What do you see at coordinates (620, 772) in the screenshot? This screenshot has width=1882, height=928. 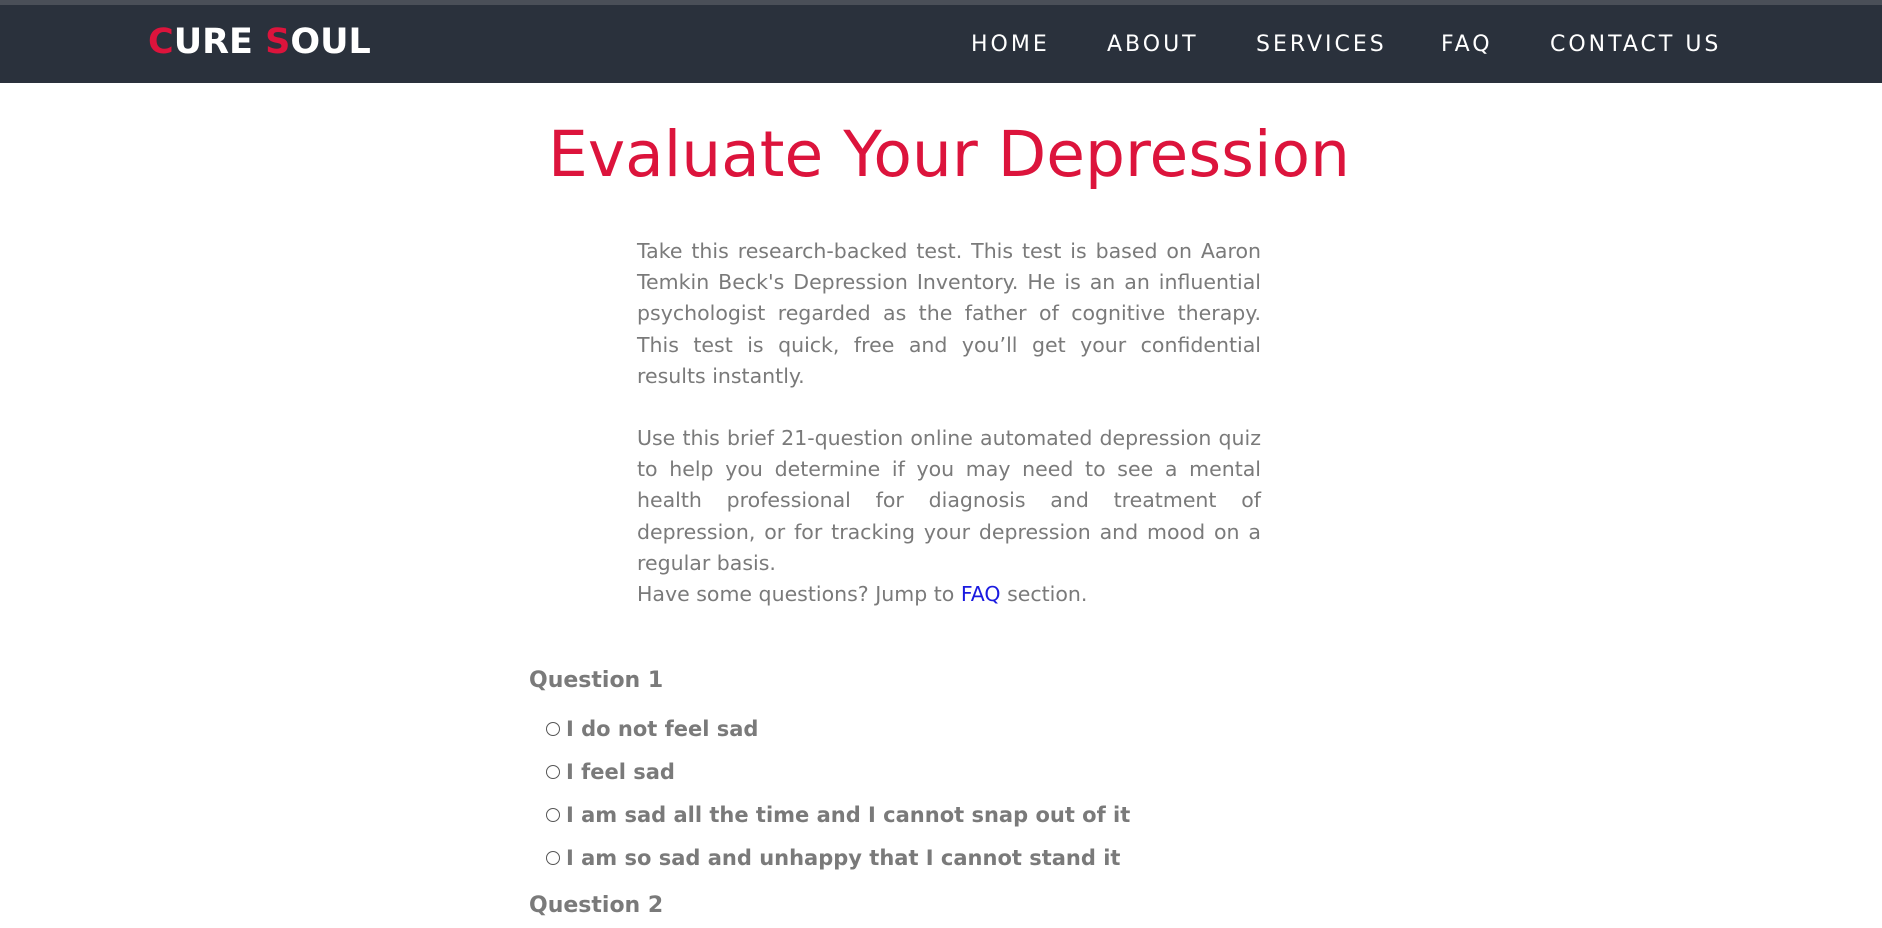 I see `option-text: I feel sad` at bounding box center [620, 772].